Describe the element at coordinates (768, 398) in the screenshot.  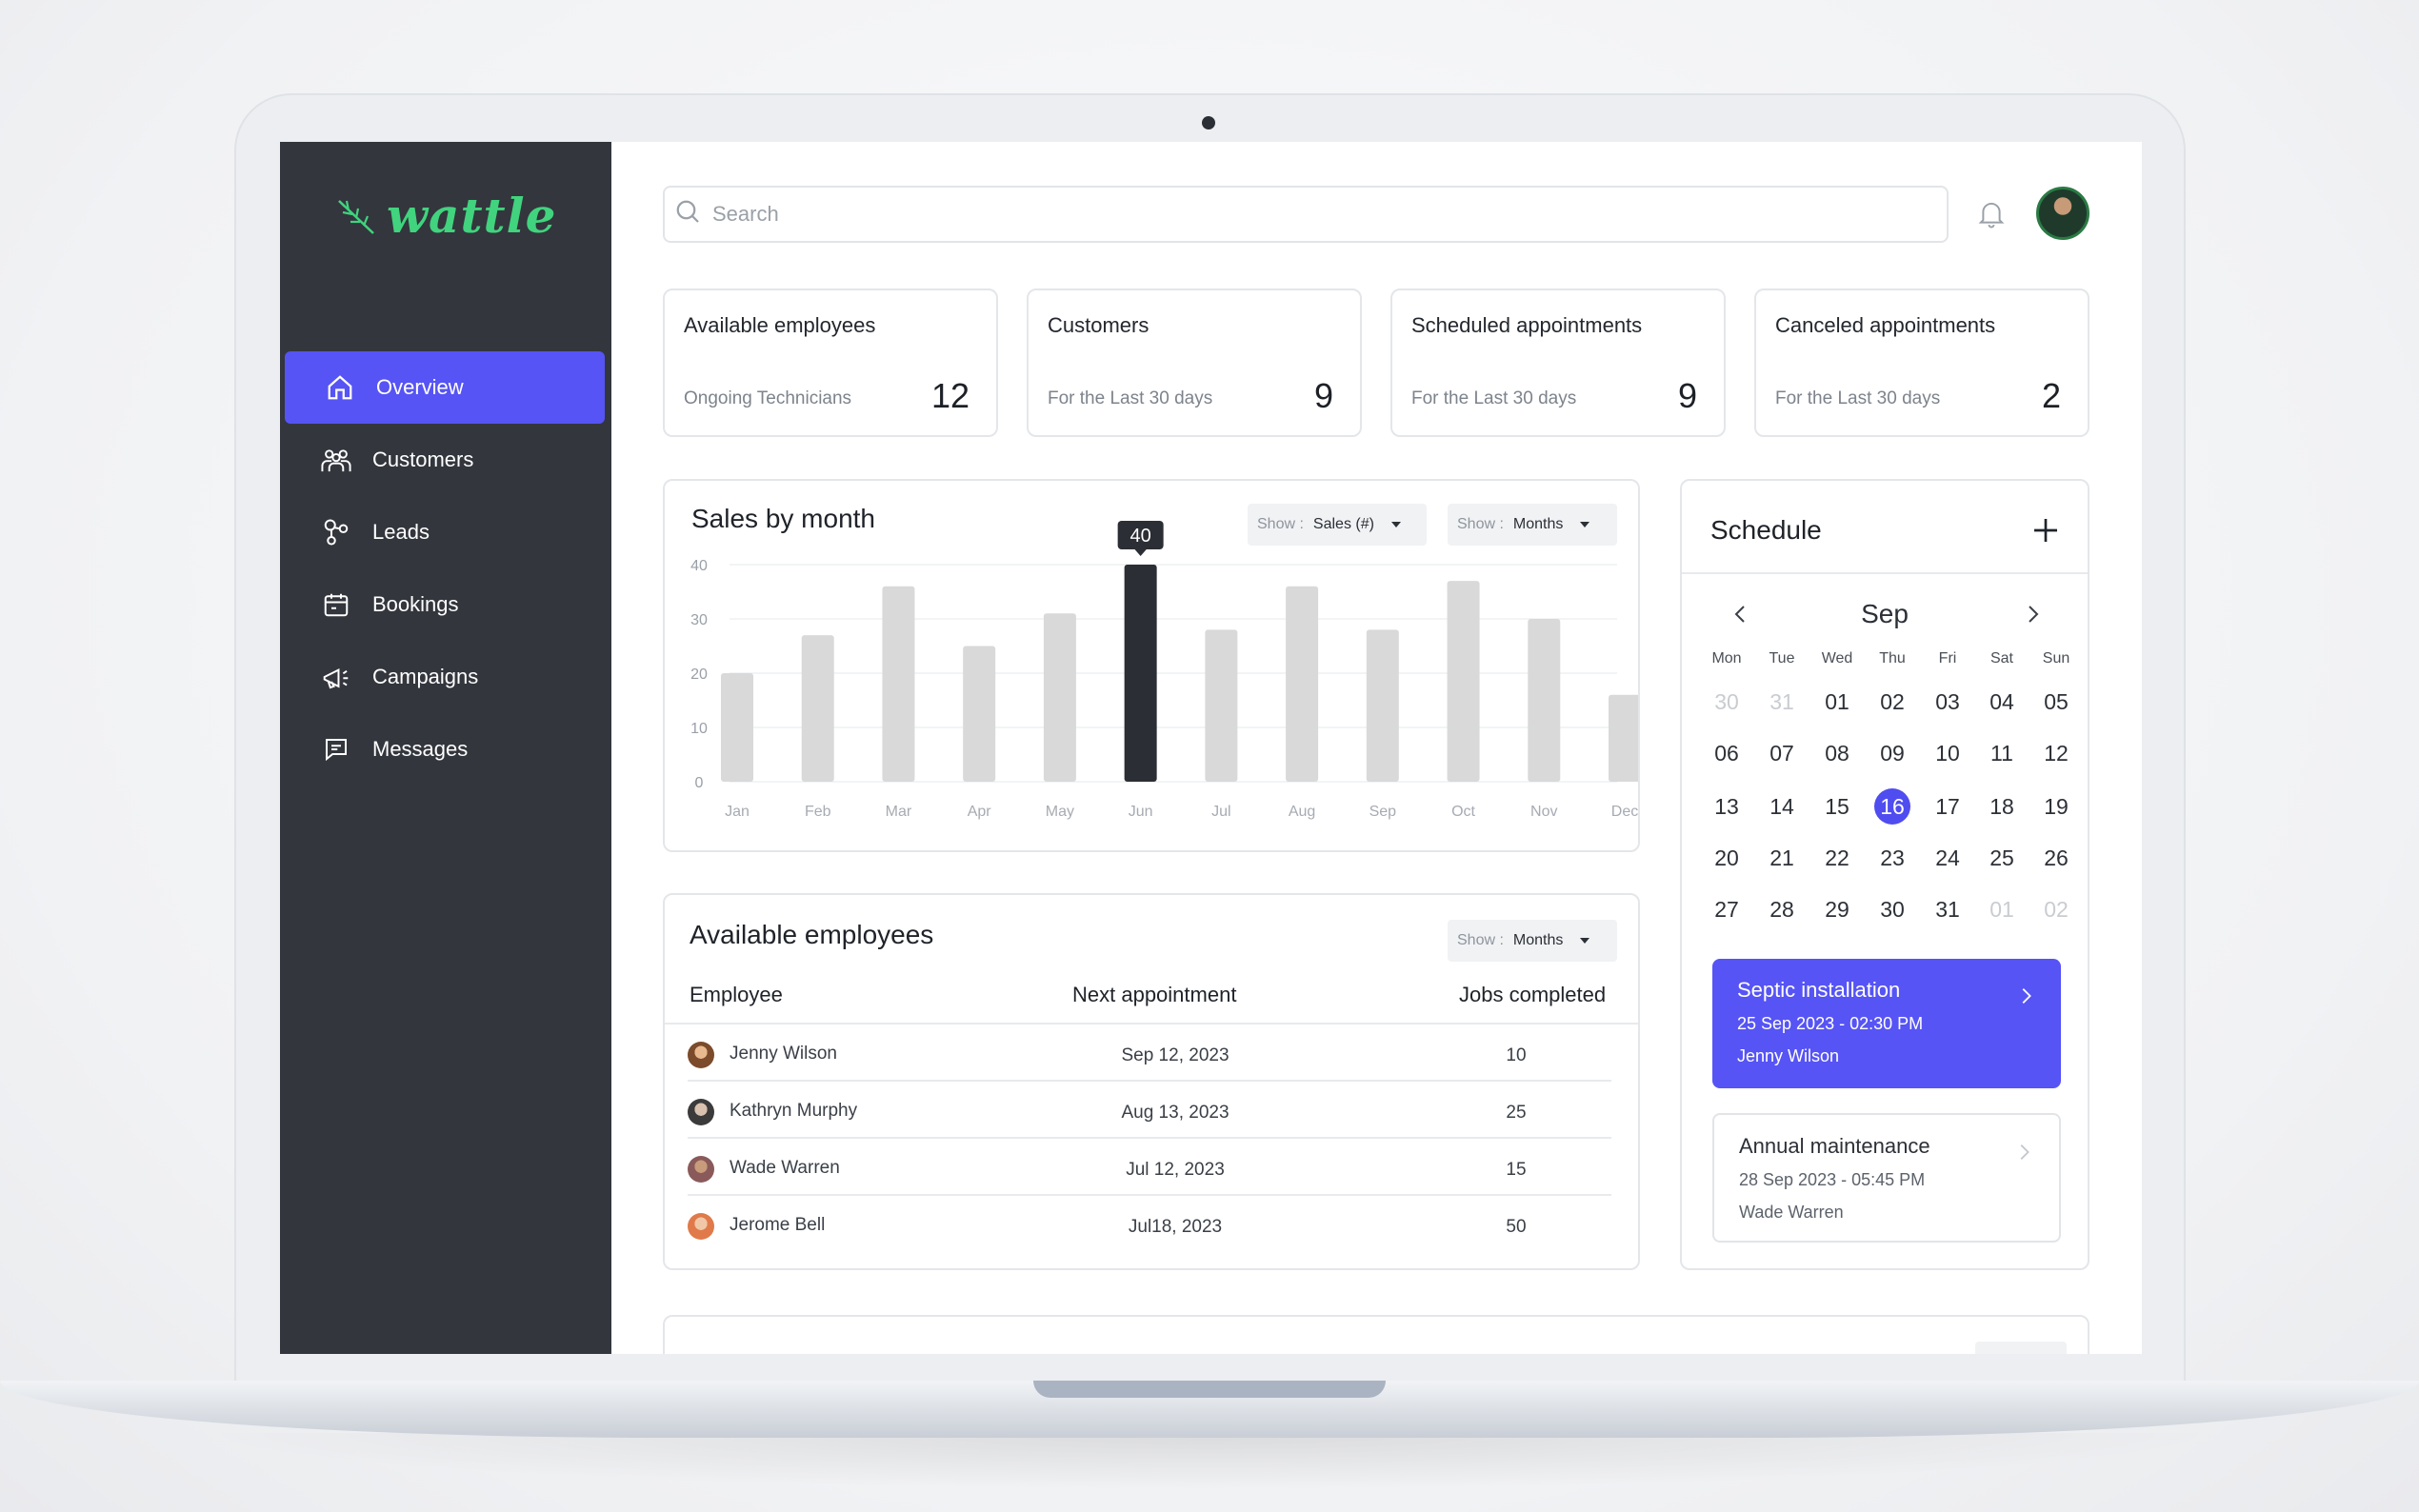
I see `stat-subtitle: Ongoing Technicians` at that location.